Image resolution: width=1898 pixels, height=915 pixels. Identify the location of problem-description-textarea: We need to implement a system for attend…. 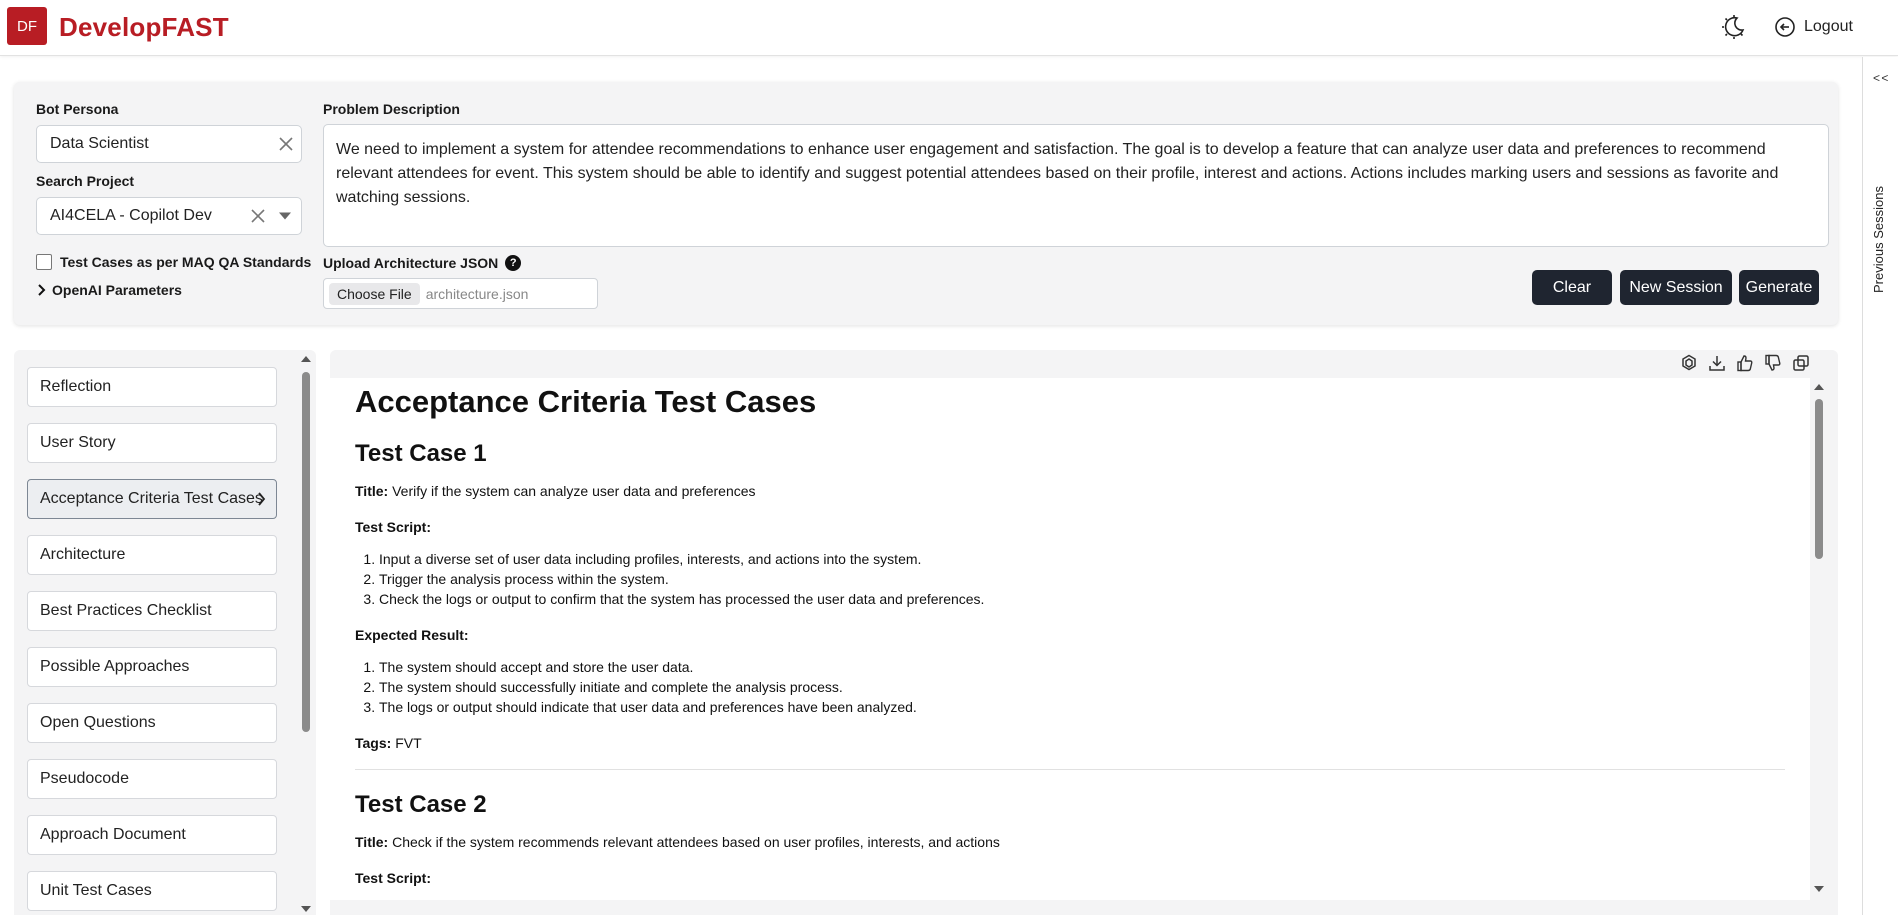
(1076, 185).